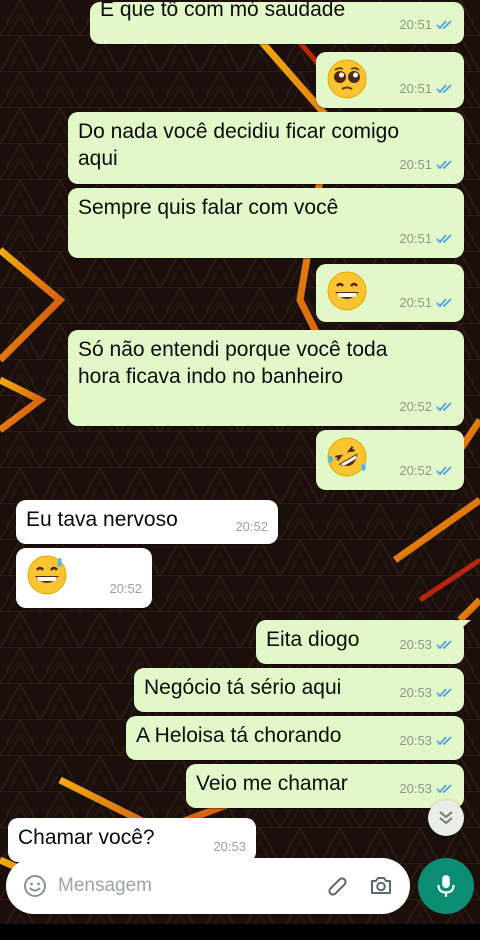 Image resolution: width=480 pixels, height=940 pixels. I want to click on message-text-line: hora ficava indo no banheiro, so click(211, 376).